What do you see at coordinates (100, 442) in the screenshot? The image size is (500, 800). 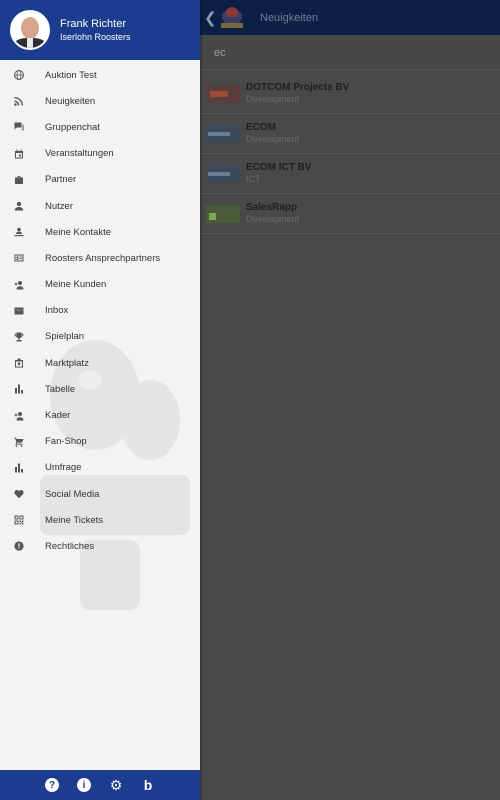 I see `menu-item-fan-shop: Fan-Shop` at bounding box center [100, 442].